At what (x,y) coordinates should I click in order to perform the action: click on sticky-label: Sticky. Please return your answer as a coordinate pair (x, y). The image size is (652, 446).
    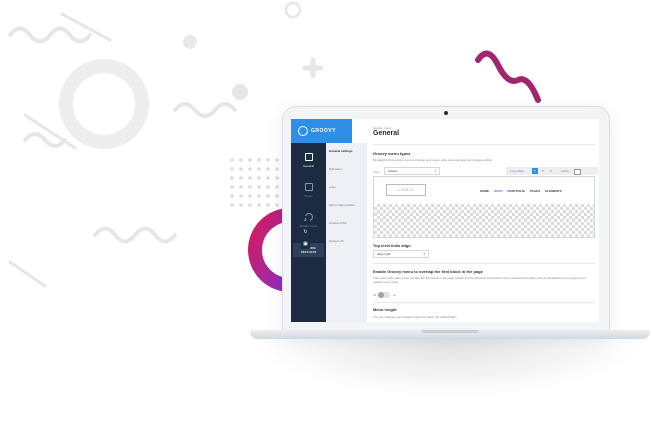
    Looking at the image, I should click on (565, 171).